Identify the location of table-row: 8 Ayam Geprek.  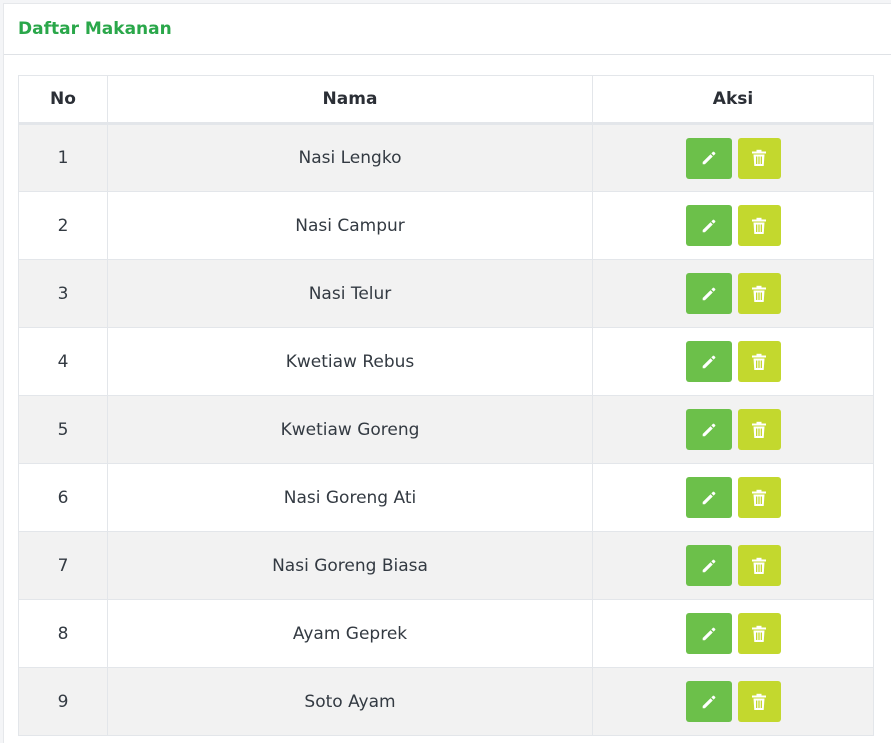
(446, 633).